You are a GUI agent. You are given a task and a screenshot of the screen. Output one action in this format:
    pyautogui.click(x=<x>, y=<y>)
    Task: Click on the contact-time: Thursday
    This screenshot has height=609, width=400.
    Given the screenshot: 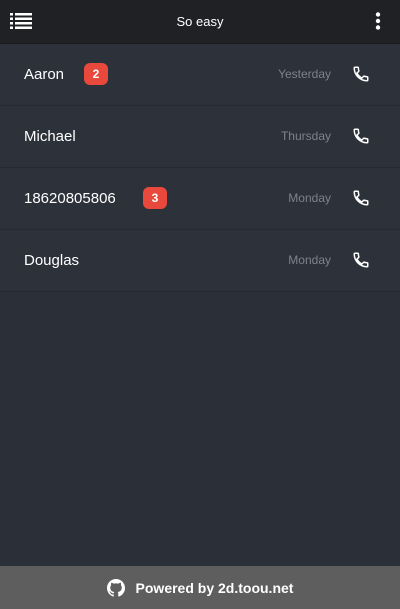 What is the action you would take?
    pyautogui.click(x=305, y=136)
    